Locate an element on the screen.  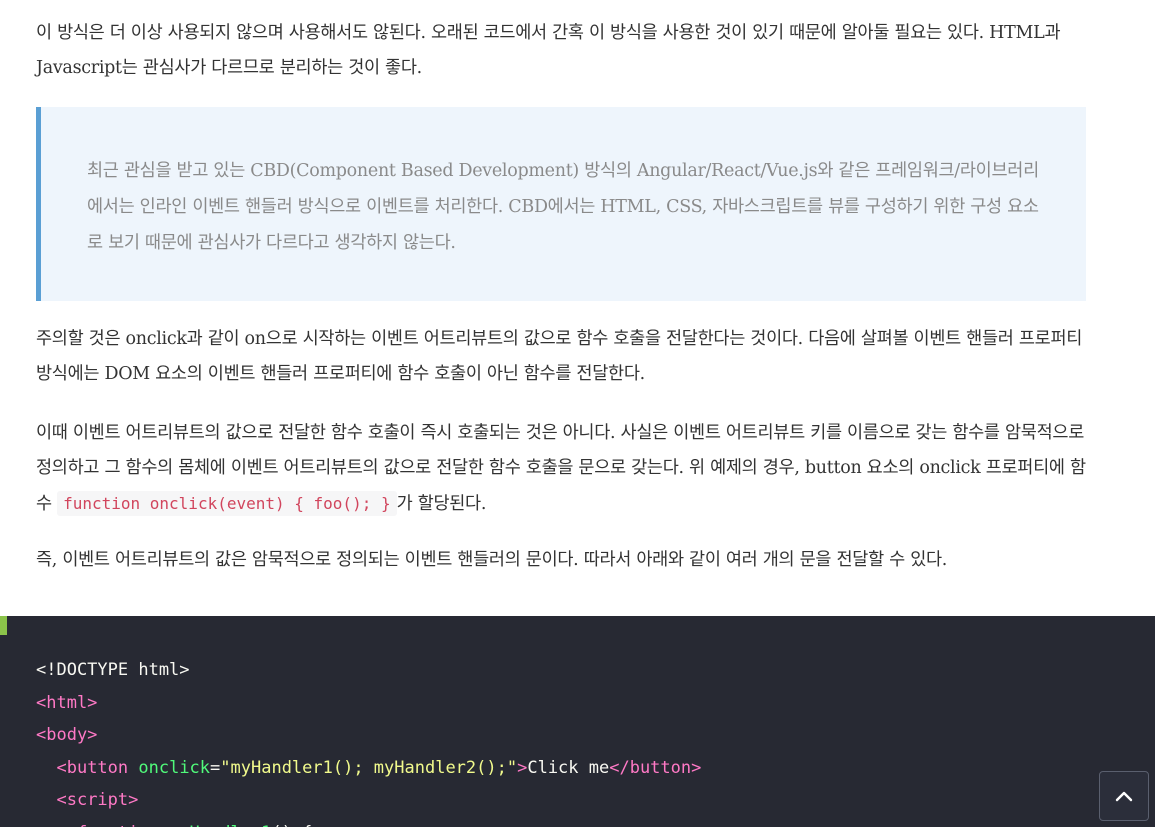
code-token: Click me is located at coordinates (568, 767).